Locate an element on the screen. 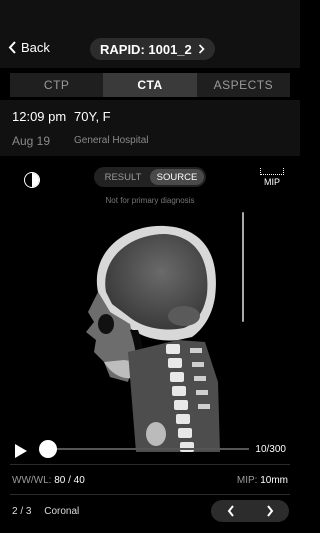 Image resolution: width=320 pixels, height=533 pixels. series-info: 2 / 3 Coronal is located at coordinates (45, 511).